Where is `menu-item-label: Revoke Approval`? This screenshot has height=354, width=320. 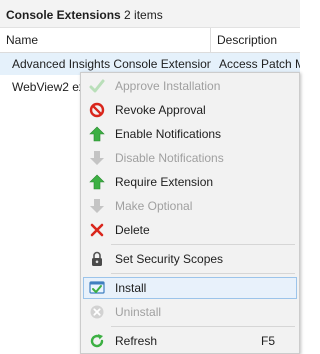 menu-item-label: Revoke Approval is located at coordinates (160, 110).